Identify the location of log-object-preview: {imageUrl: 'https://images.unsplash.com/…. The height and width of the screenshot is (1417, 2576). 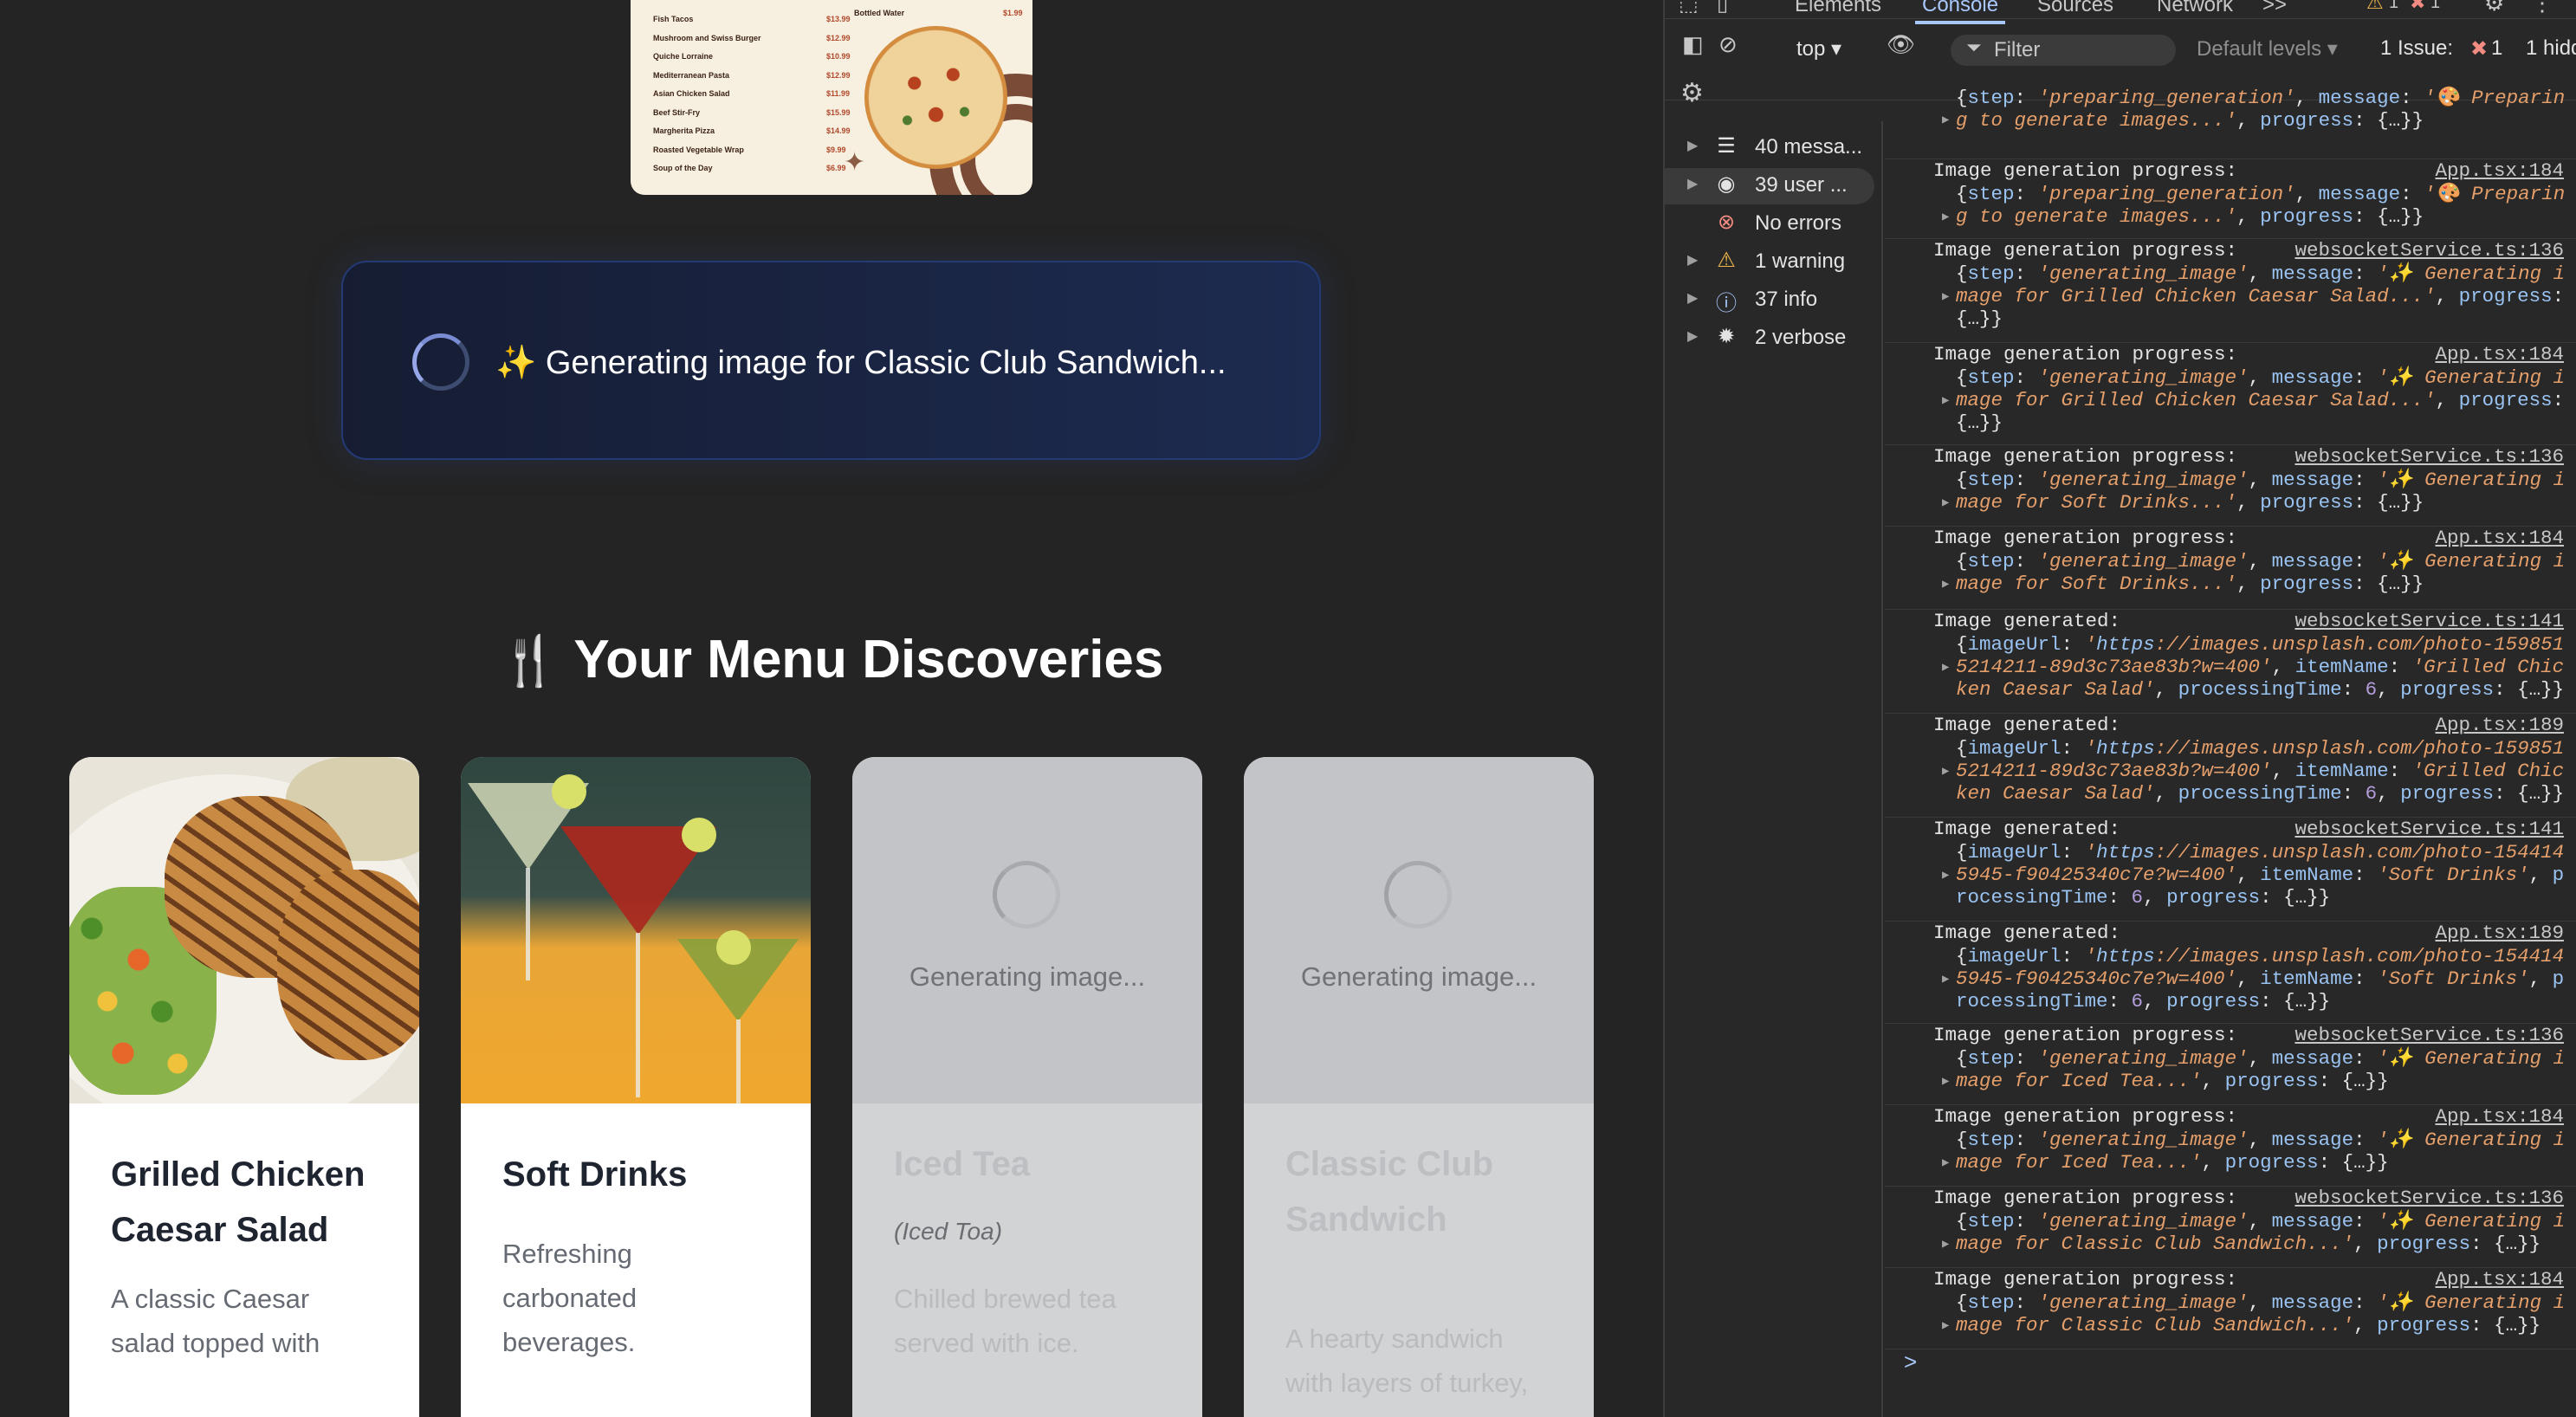
(2260, 667).